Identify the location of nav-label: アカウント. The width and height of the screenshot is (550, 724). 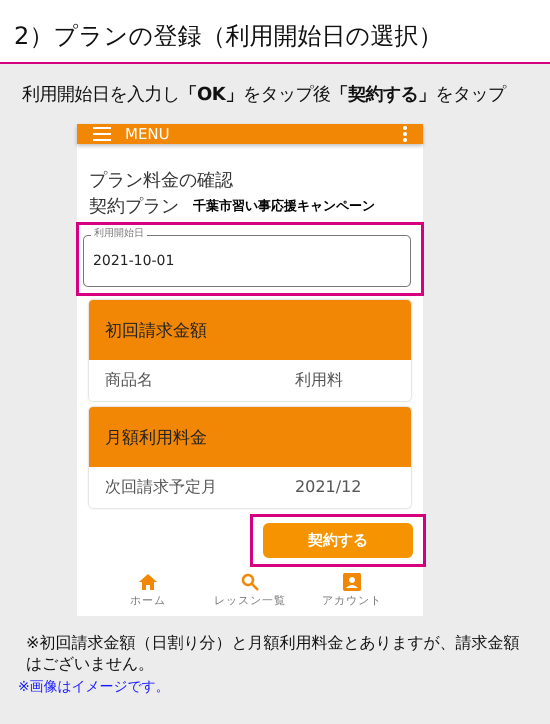
(352, 600).